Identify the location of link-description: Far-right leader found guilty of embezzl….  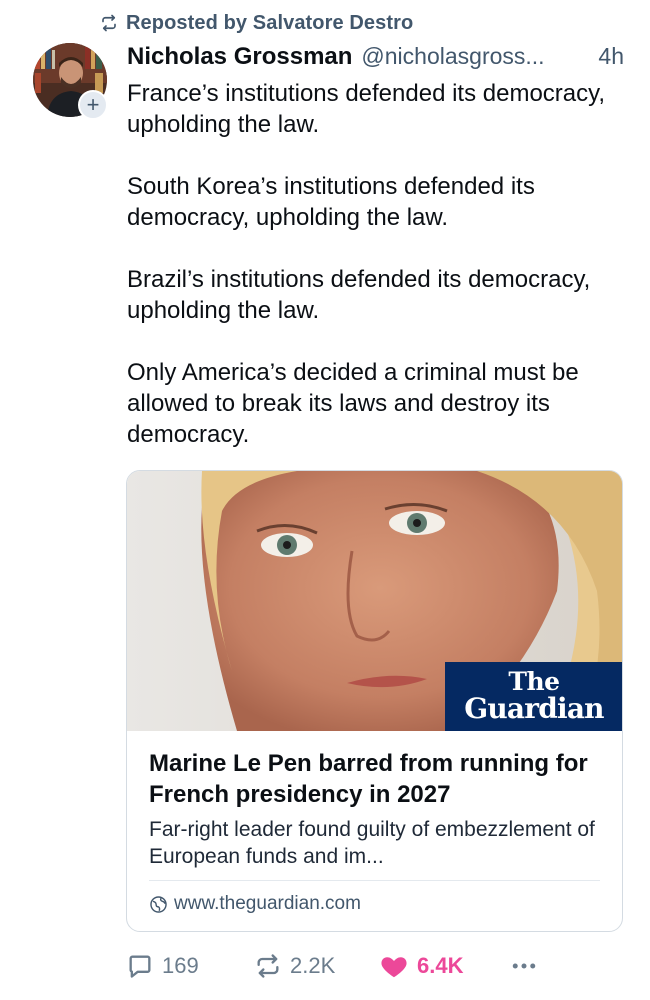
(372, 843).